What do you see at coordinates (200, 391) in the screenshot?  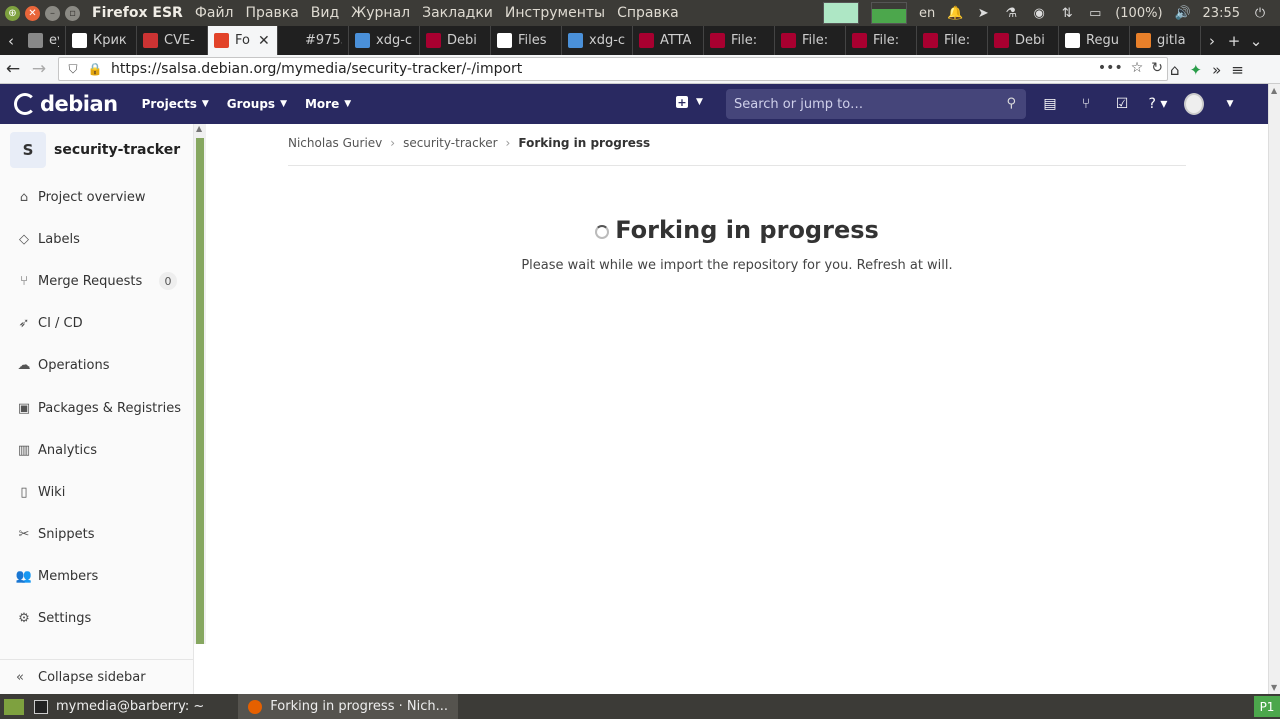 I see `sidebar-scroll-thumb` at bounding box center [200, 391].